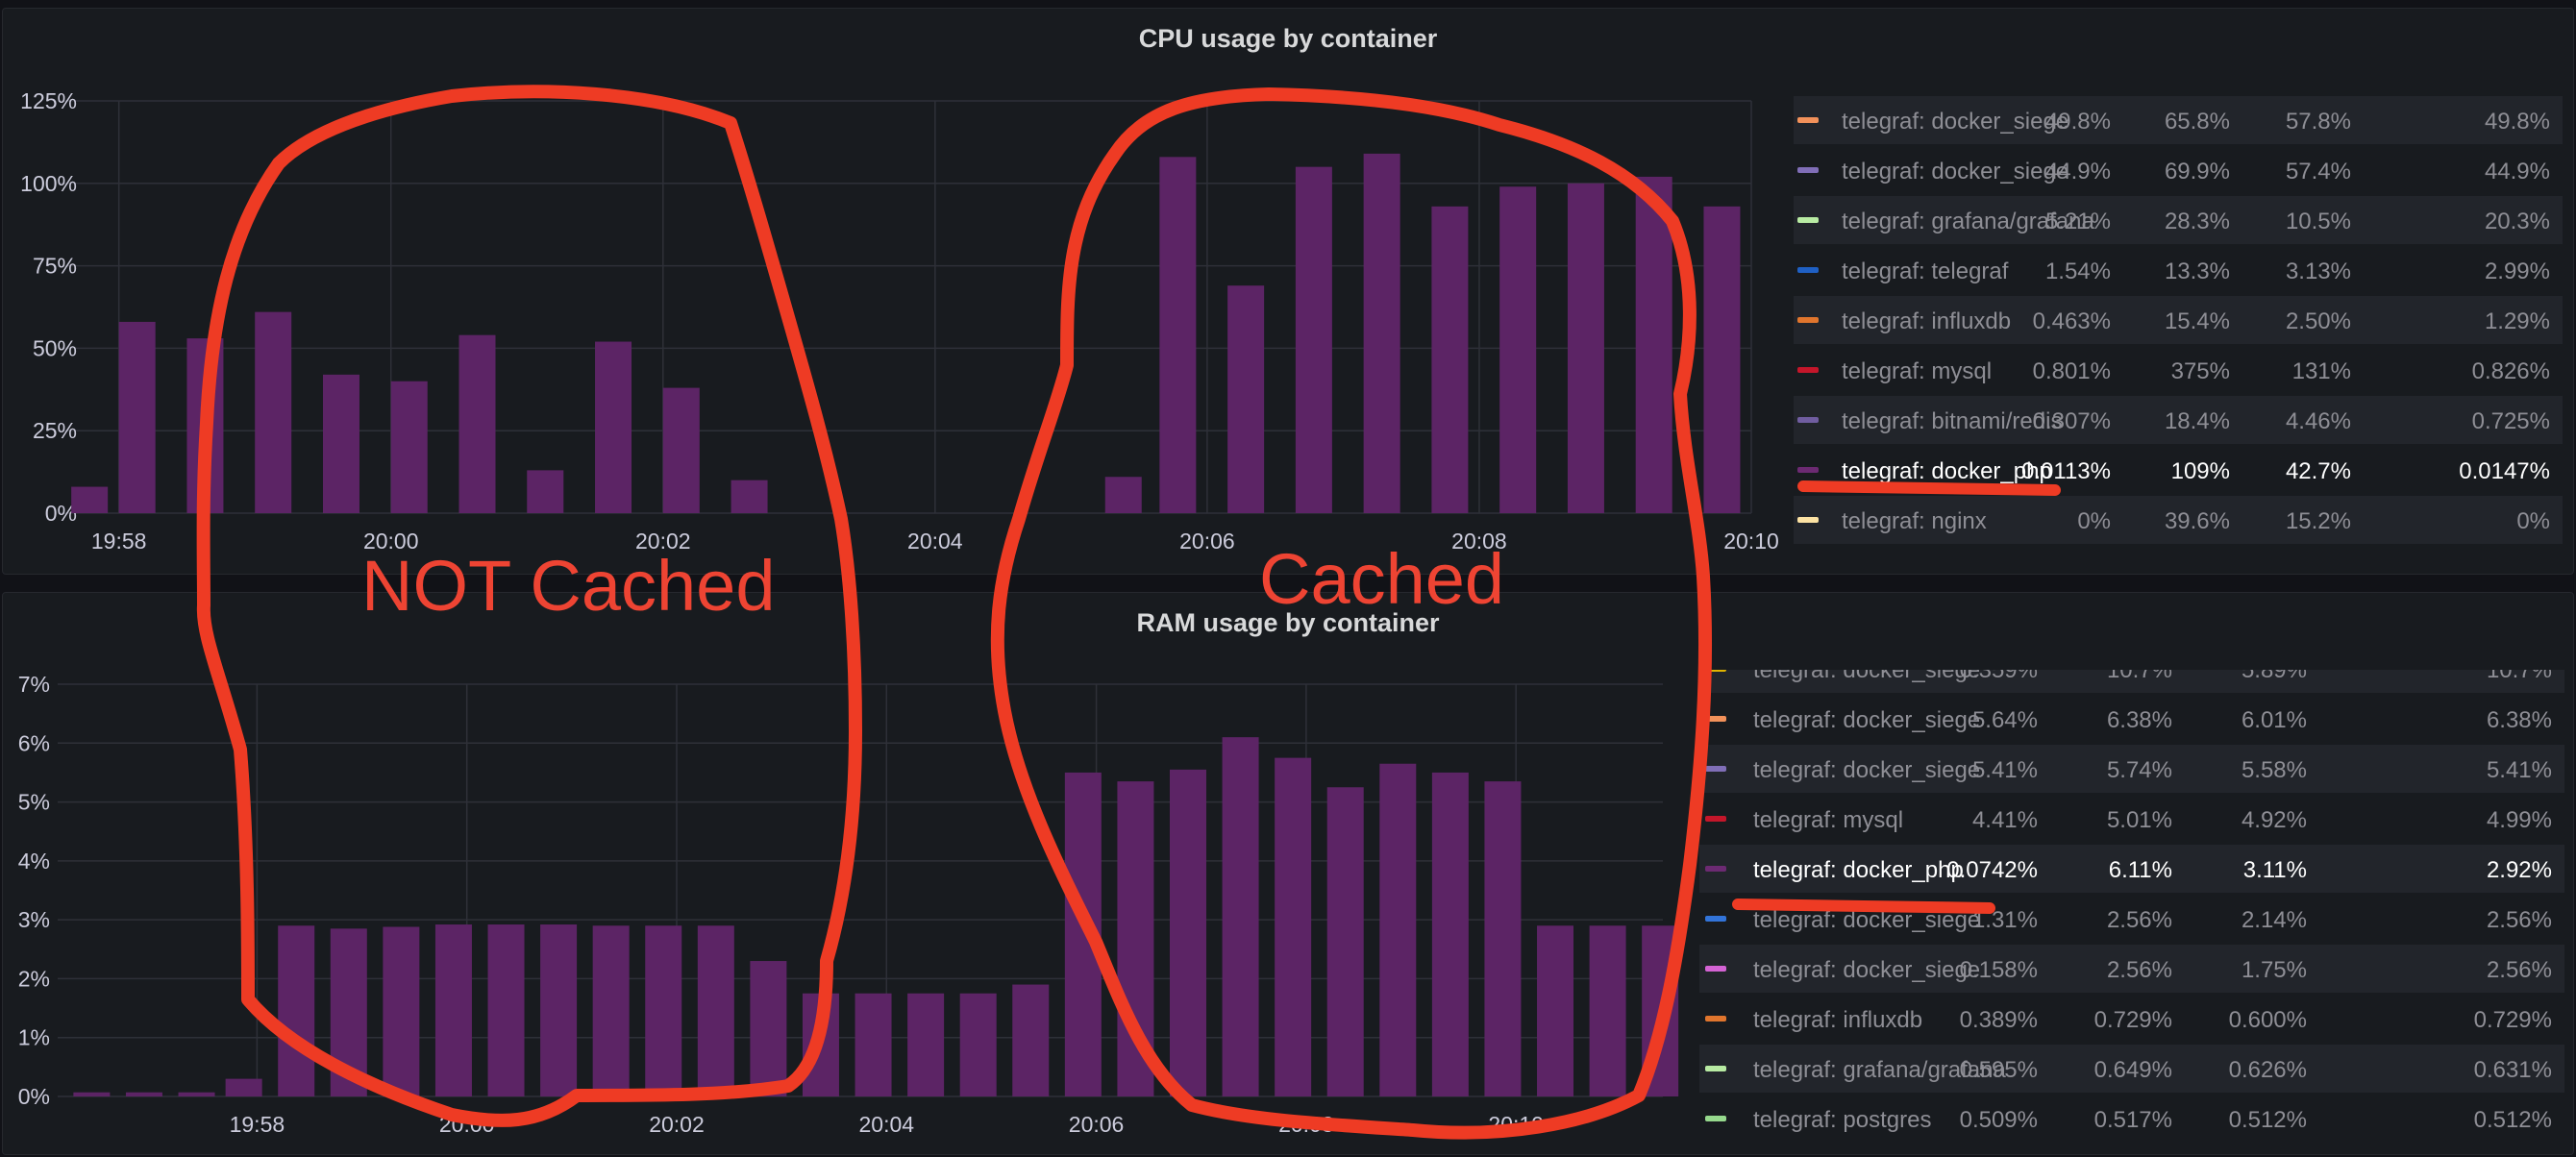  What do you see at coordinates (1306, 1124) in the screenshot?
I see `x-tick-label: 20:08` at bounding box center [1306, 1124].